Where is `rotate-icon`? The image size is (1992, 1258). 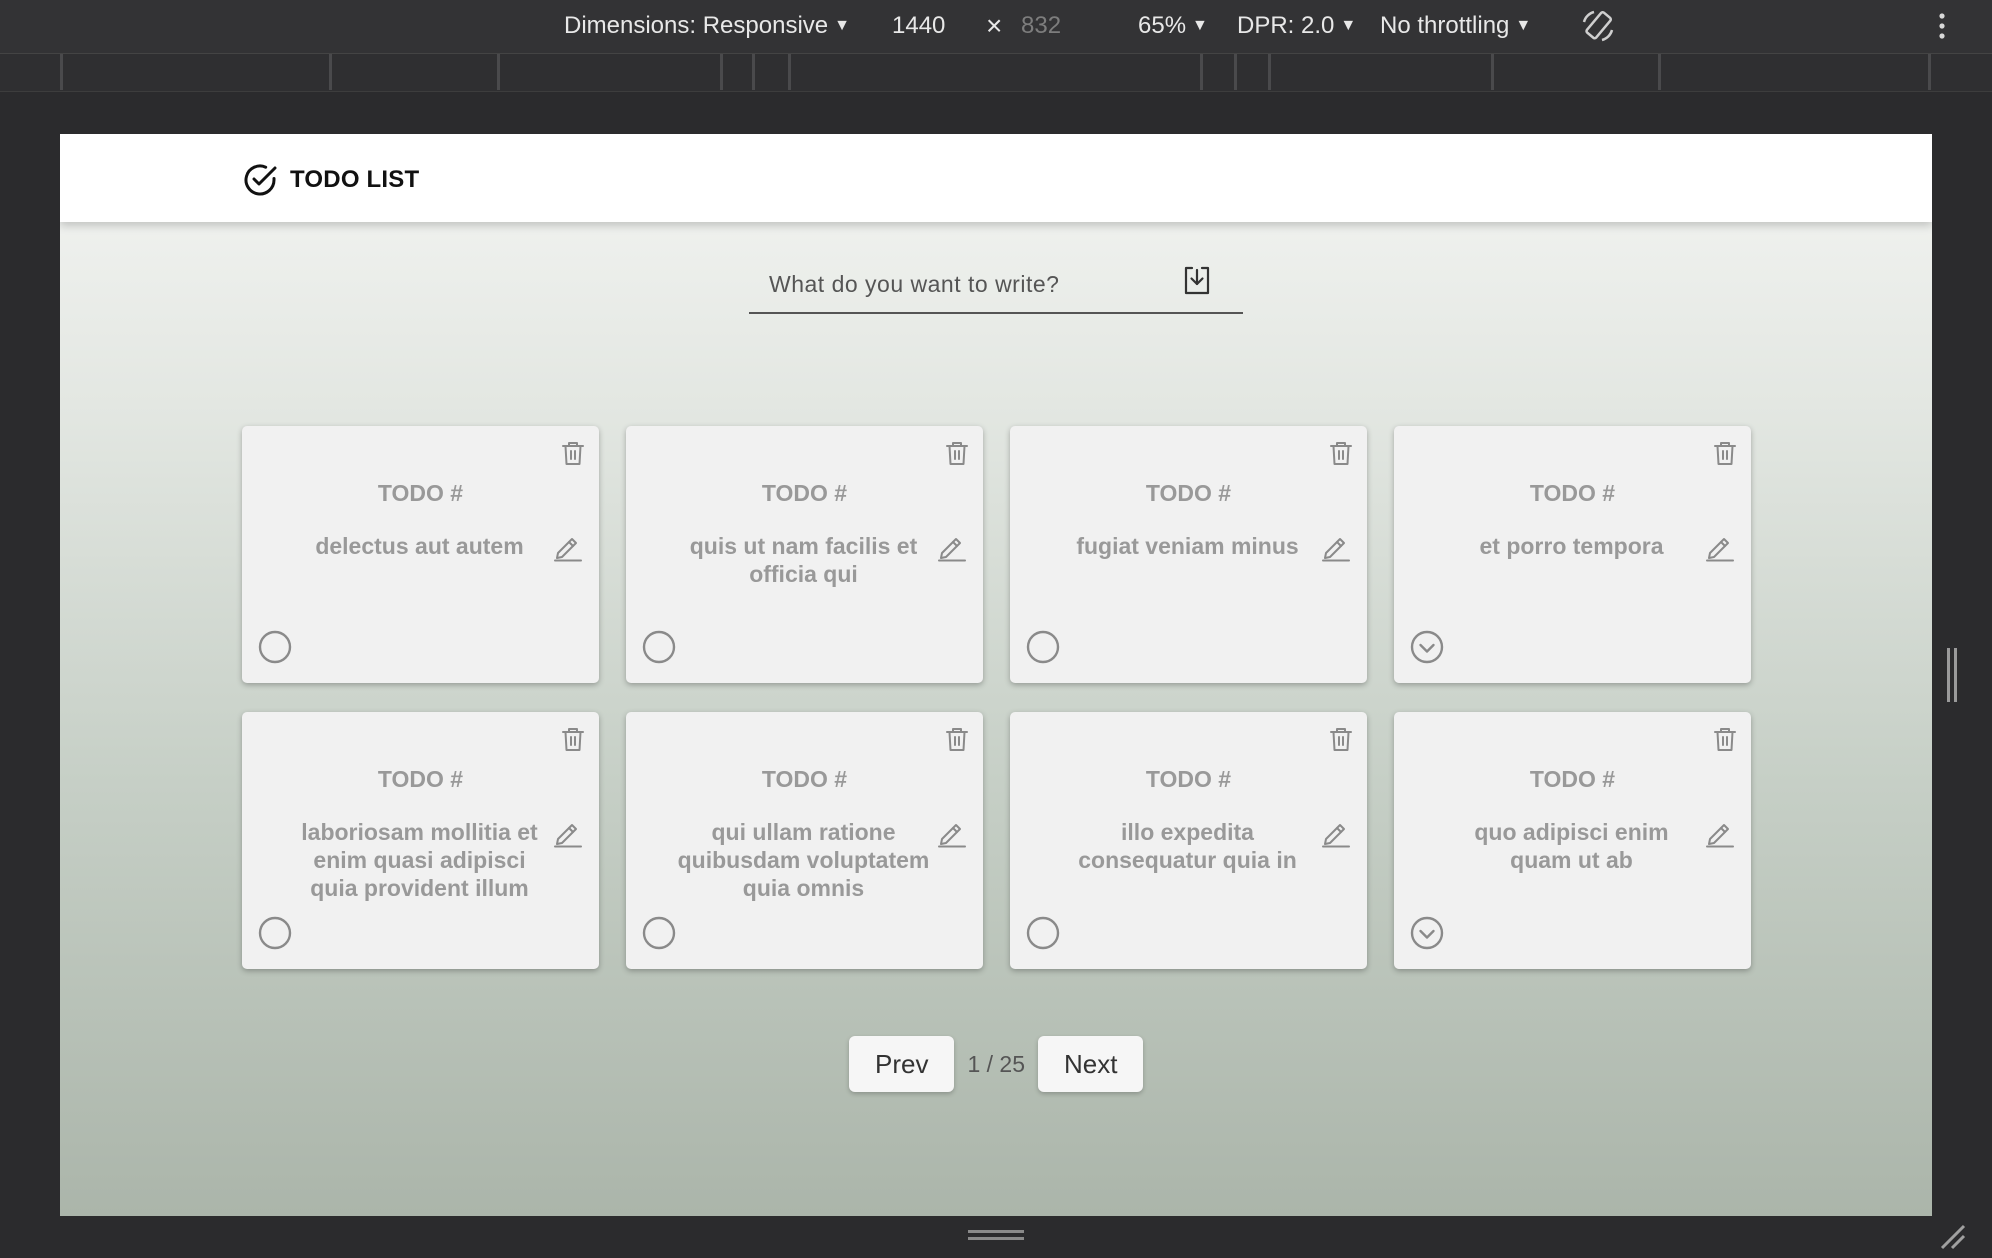 rotate-icon is located at coordinates (1598, 29).